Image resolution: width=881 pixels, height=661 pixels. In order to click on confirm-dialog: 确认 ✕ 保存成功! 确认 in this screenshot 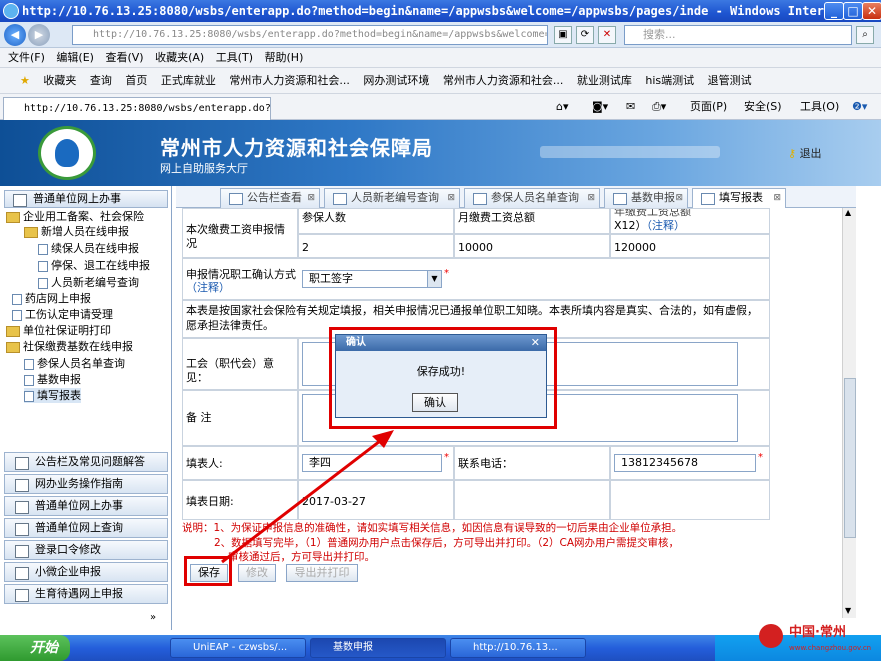, I will do `click(441, 376)`.